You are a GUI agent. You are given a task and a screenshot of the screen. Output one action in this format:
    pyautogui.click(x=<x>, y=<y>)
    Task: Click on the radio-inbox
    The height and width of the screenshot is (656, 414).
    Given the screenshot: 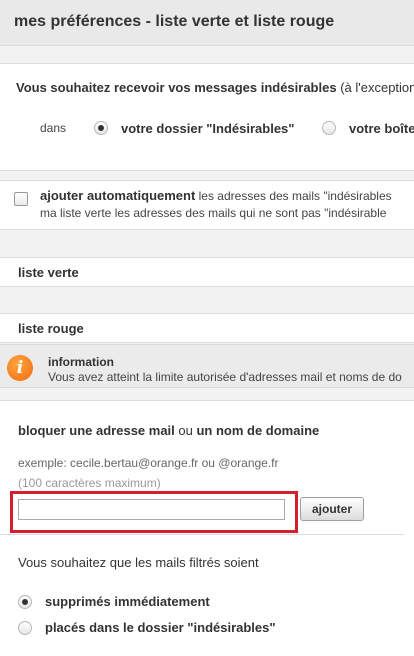 What is the action you would take?
    pyautogui.click(x=329, y=128)
    